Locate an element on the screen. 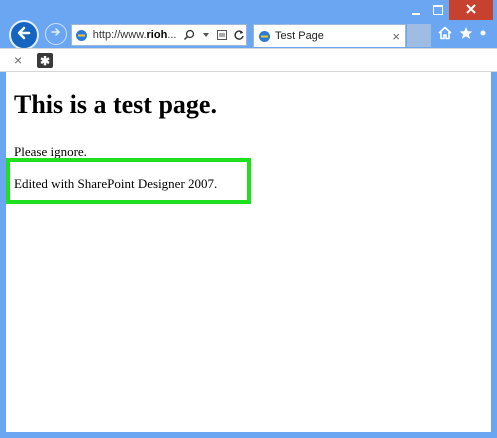 The width and height of the screenshot is (497, 438). compatibility-view-icon is located at coordinates (223, 35).